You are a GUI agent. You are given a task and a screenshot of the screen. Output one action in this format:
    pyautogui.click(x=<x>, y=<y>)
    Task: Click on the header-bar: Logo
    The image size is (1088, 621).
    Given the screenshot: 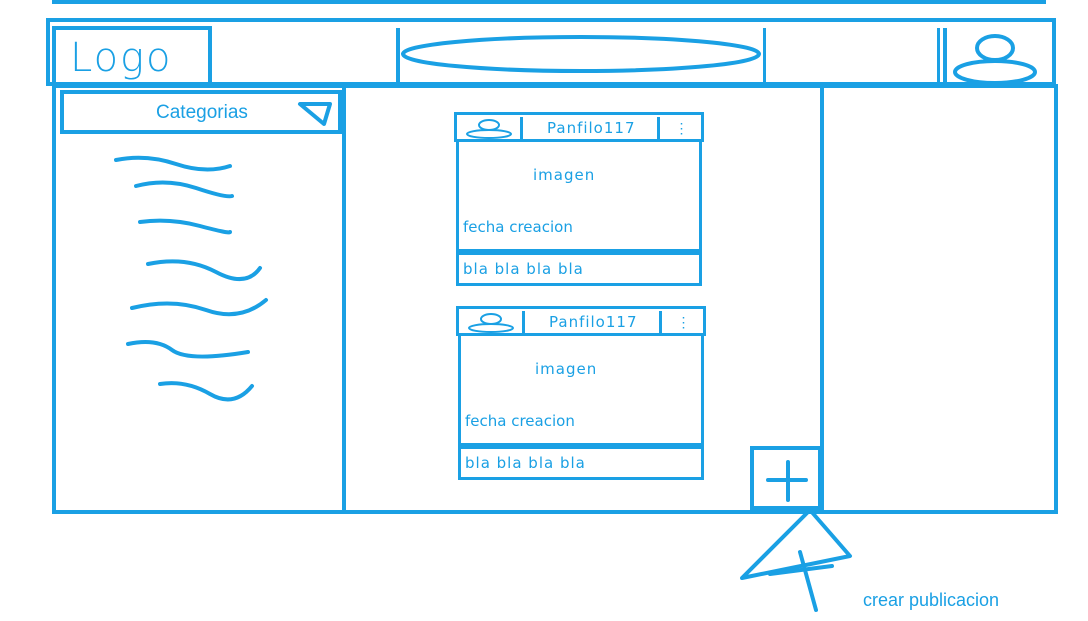 What is the action you would take?
    pyautogui.click(x=551, y=52)
    